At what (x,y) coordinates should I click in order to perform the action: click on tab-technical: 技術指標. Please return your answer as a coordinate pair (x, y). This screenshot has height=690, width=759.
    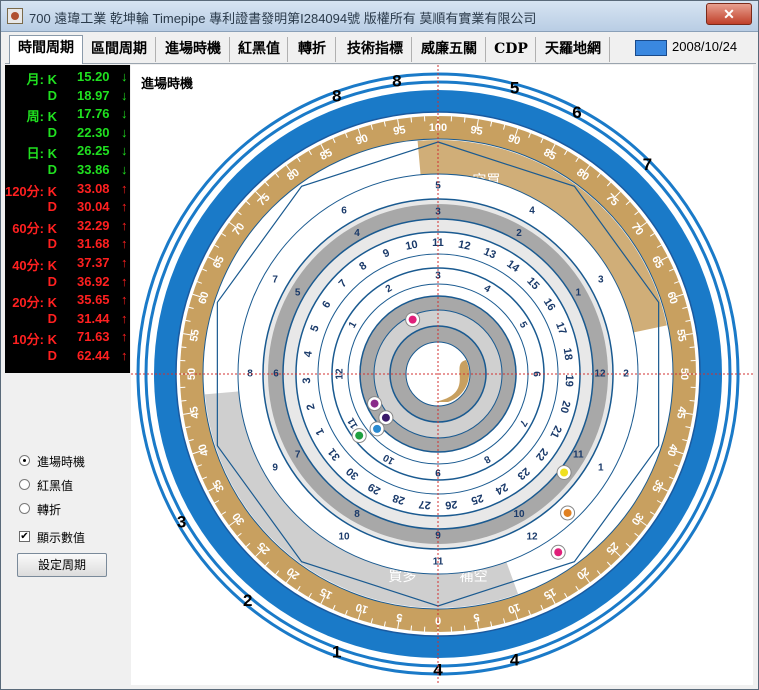
    Looking at the image, I should click on (375, 49).